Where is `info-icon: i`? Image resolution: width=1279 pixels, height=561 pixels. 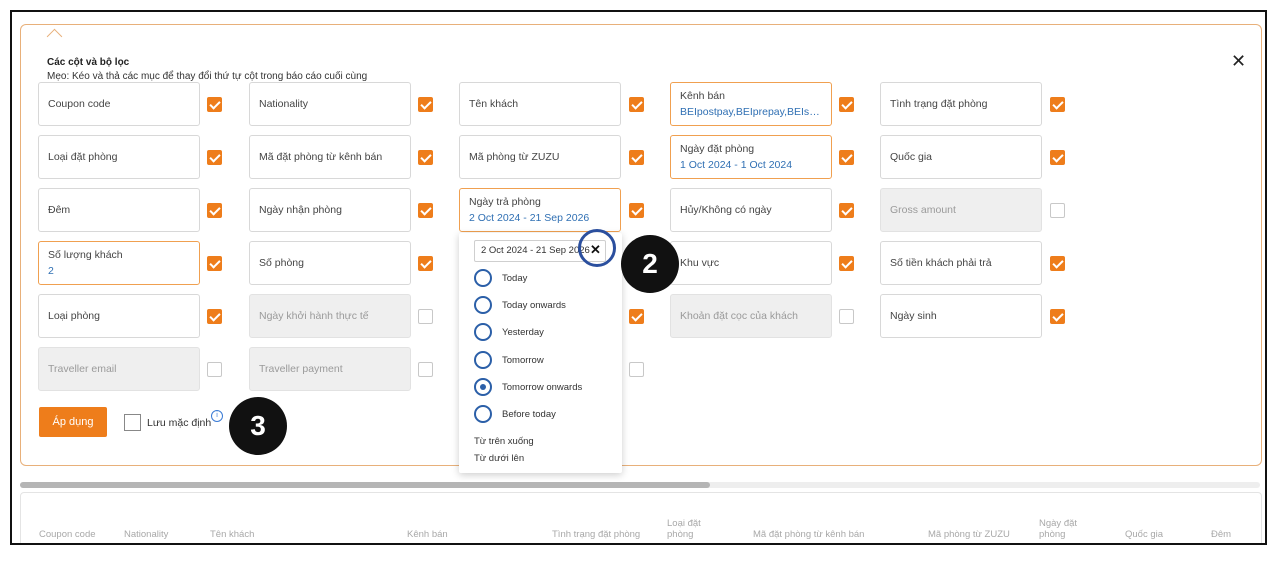
info-icon: i is located at coordinates (217, 416).